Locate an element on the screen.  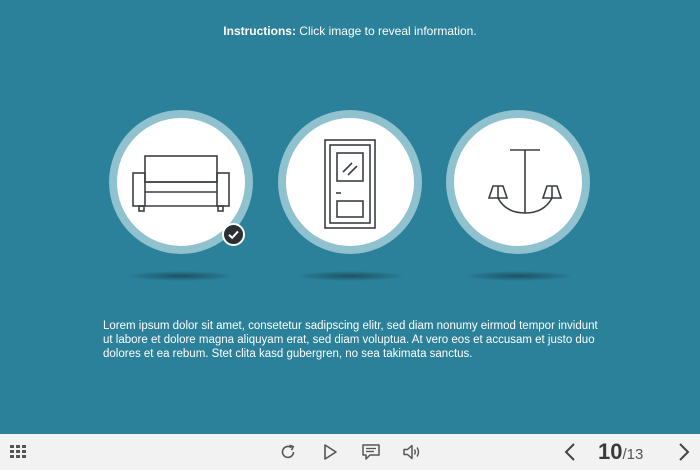
chevron-left-icon is located at coordinates (569, 452).